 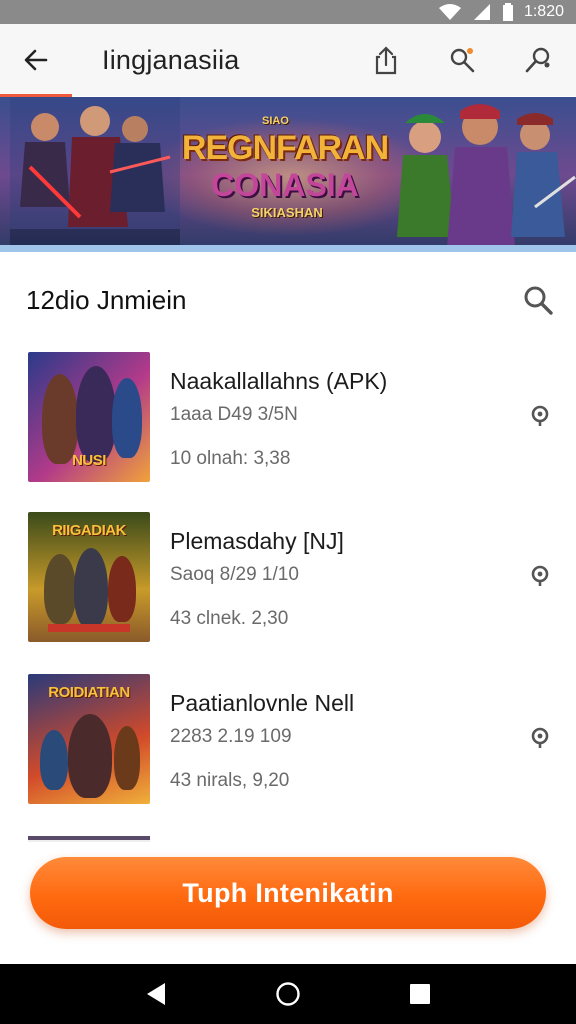 What do you see at coordinates (279, 381) in the screenshot?
I see `app-name: Naakallallahns (APK)` at bounding box center [279, 381].